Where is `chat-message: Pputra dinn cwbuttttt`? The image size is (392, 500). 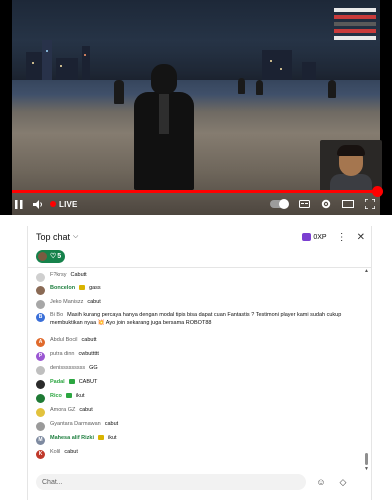
chat-message: Pputra dinn cwbuttttt is located at coordinates (193, 356).